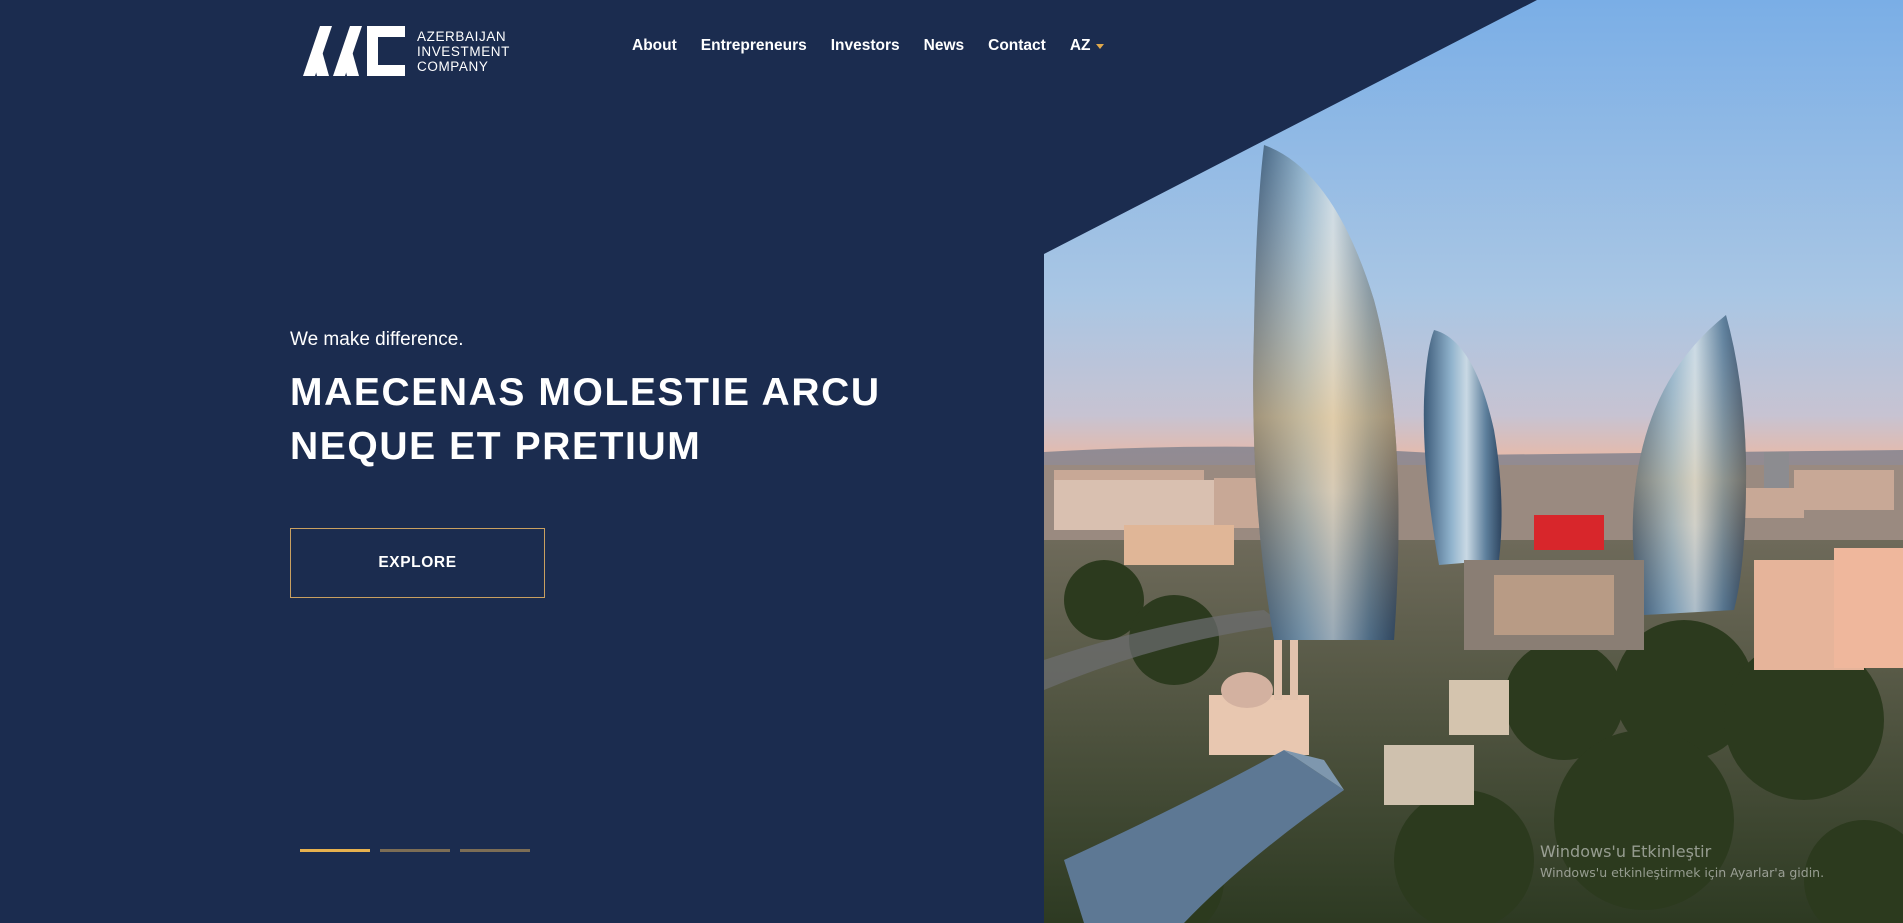  What do you see at coordinates (1080, 45) in the screenshot?
I see `language-label: AZ` at bounding box center [1080, 45].